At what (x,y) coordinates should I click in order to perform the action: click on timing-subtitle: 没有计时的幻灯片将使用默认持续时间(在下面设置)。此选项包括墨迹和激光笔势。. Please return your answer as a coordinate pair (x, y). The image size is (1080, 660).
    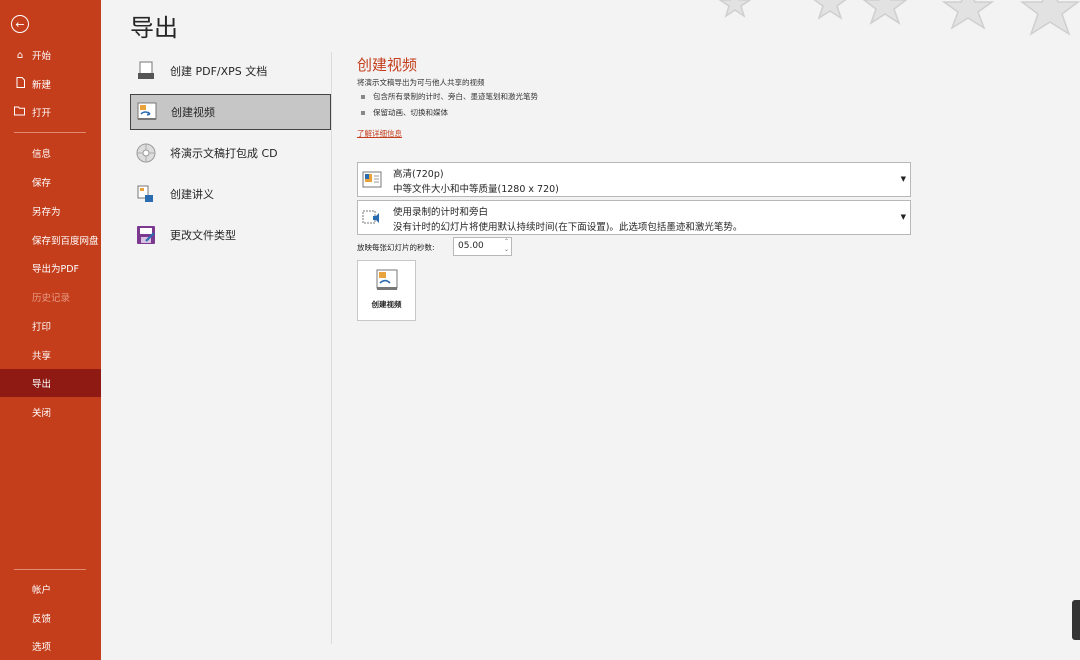
    Looking at the image, I should click on (568, 227).